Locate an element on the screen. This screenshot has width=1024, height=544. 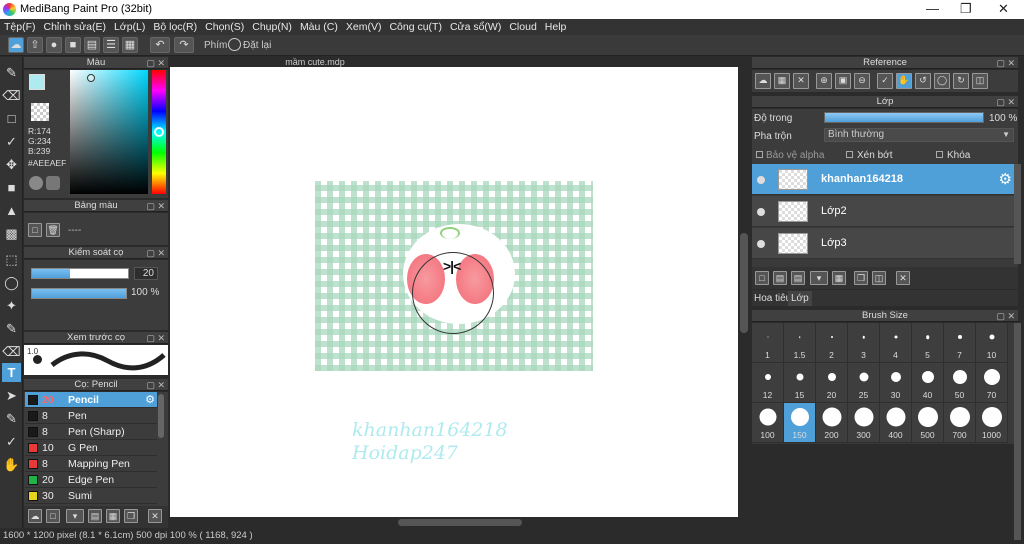
brush-size-option: 500 is located at coordinates (928, 423).